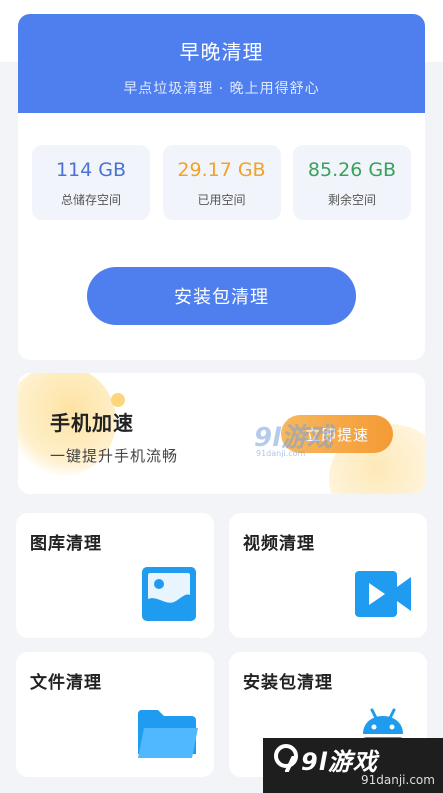 The width and height of the screenshot is (443, 793). I want to click on tile-video-label: 视频清理, so click(279, 544).